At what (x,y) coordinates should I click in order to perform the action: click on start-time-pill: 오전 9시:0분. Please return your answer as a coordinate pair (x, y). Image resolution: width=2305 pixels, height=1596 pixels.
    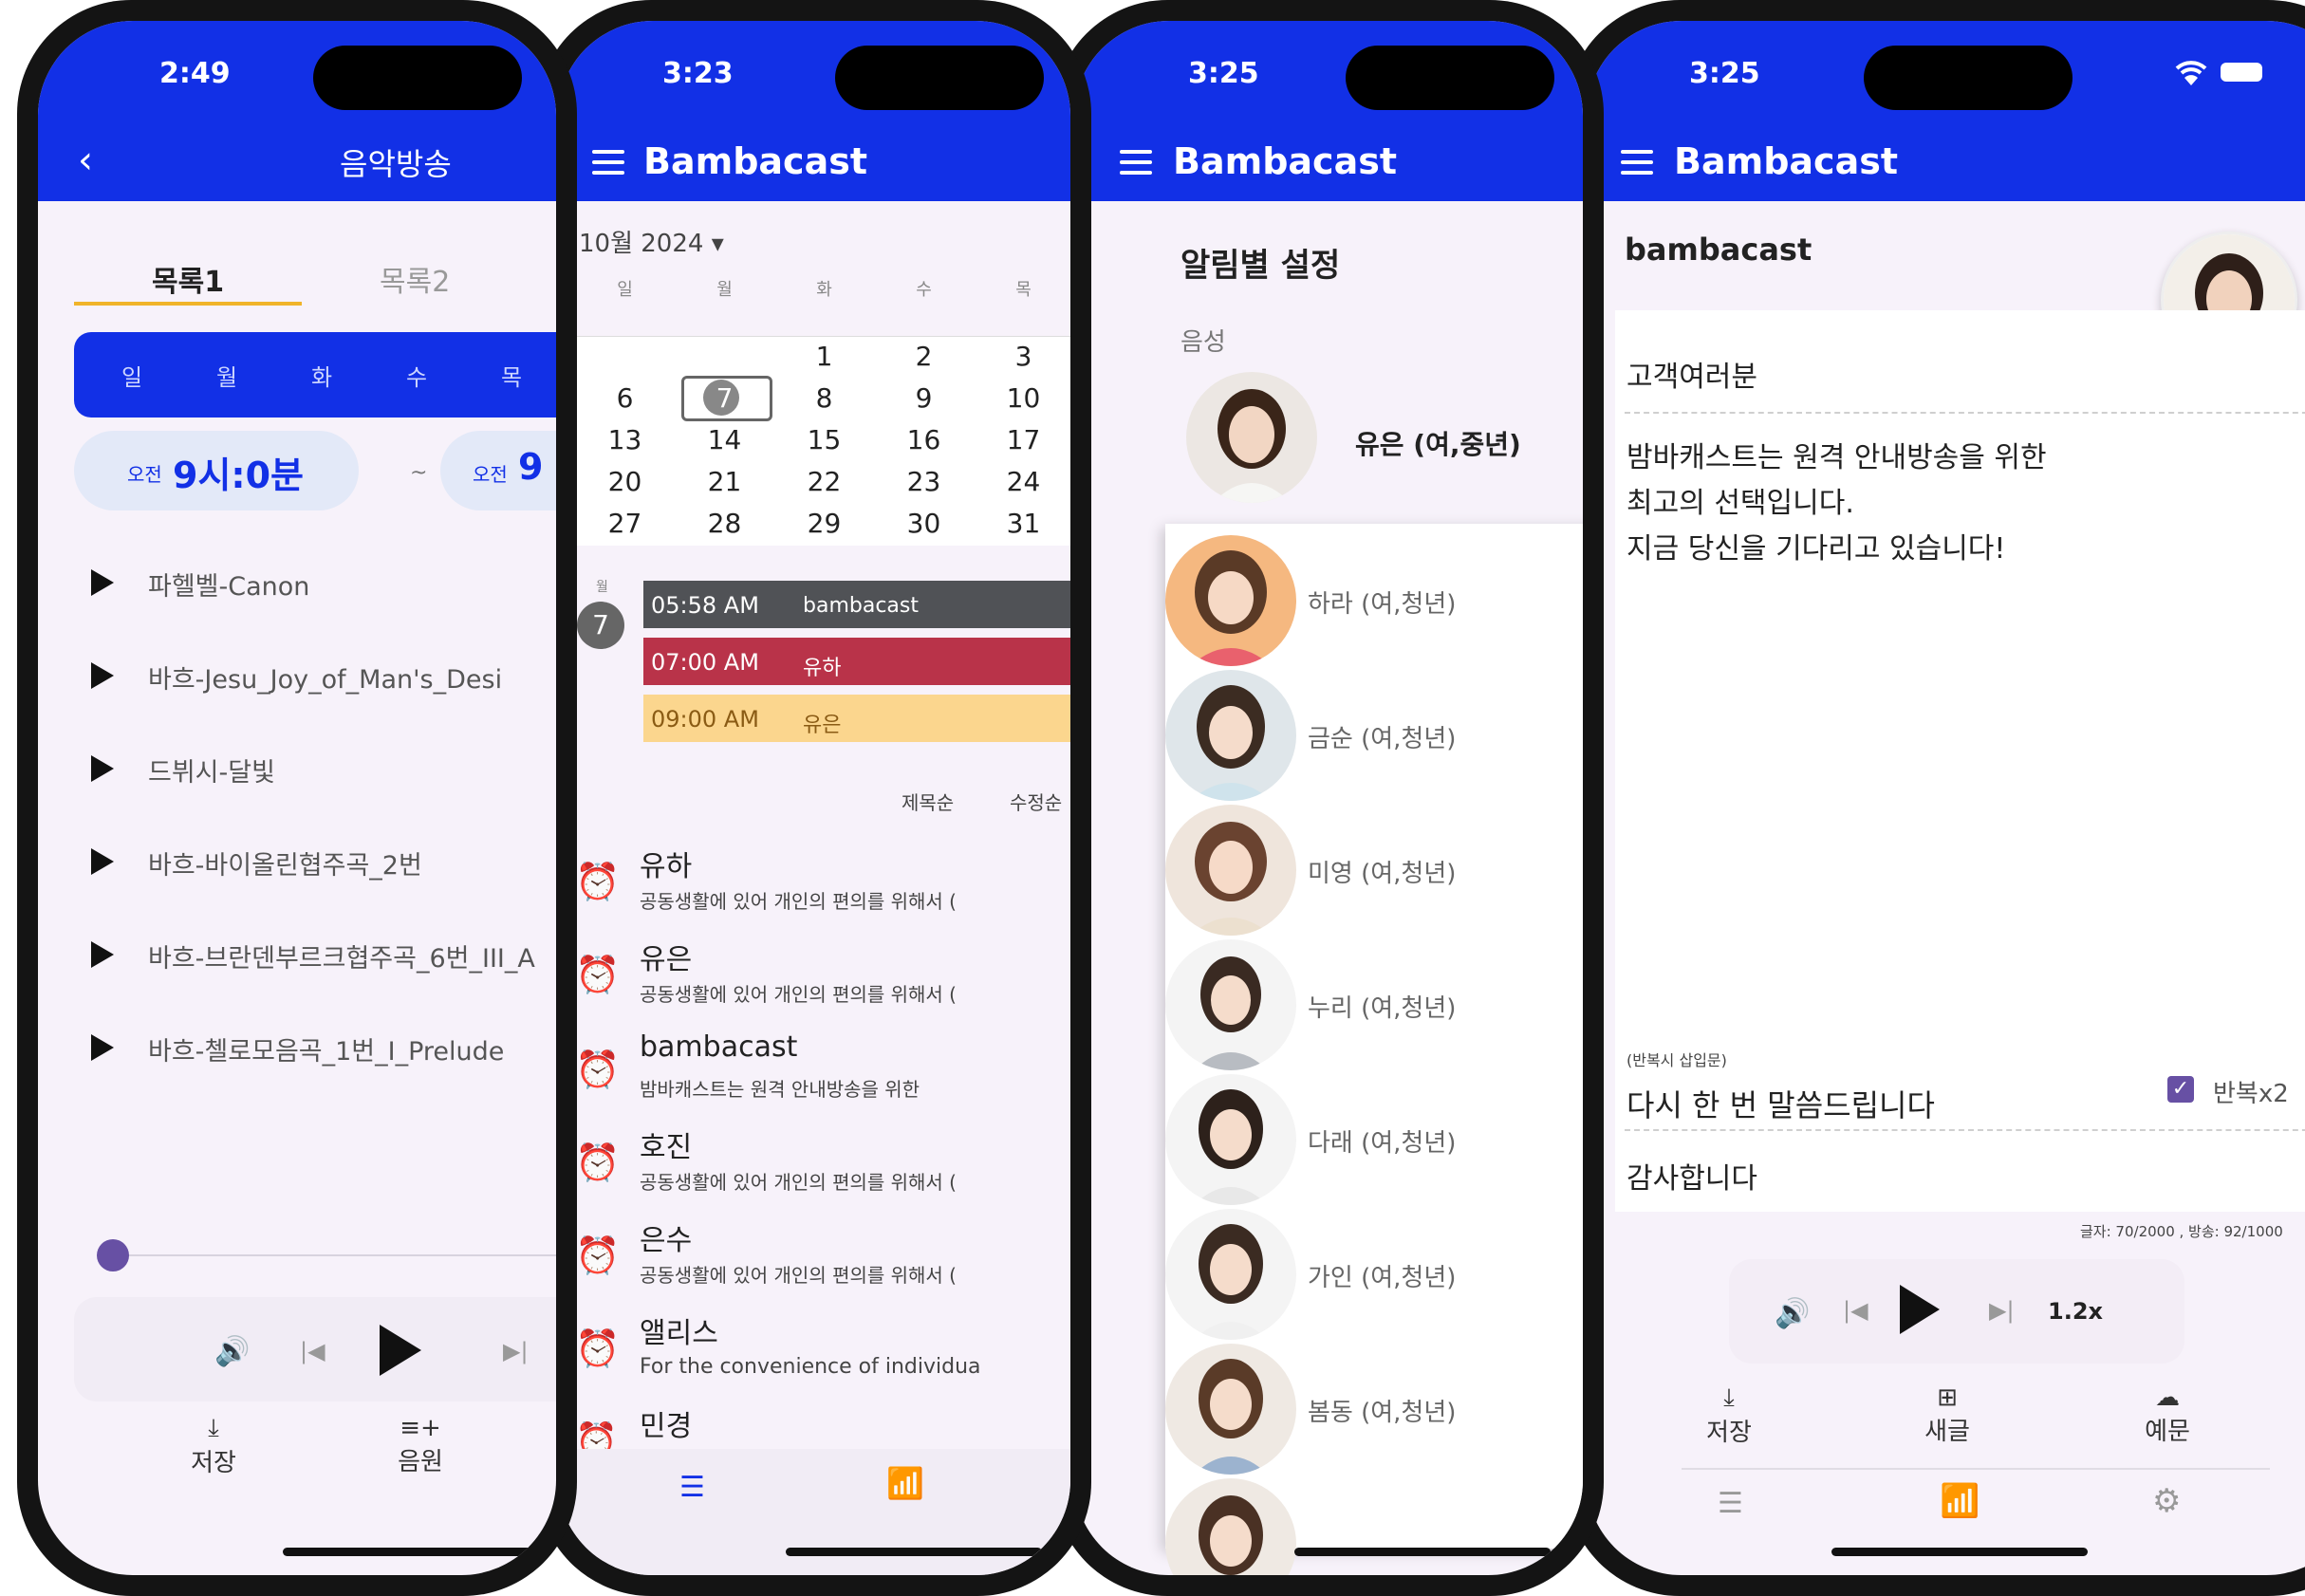
    Looking at the image, I should click on (216, 470).